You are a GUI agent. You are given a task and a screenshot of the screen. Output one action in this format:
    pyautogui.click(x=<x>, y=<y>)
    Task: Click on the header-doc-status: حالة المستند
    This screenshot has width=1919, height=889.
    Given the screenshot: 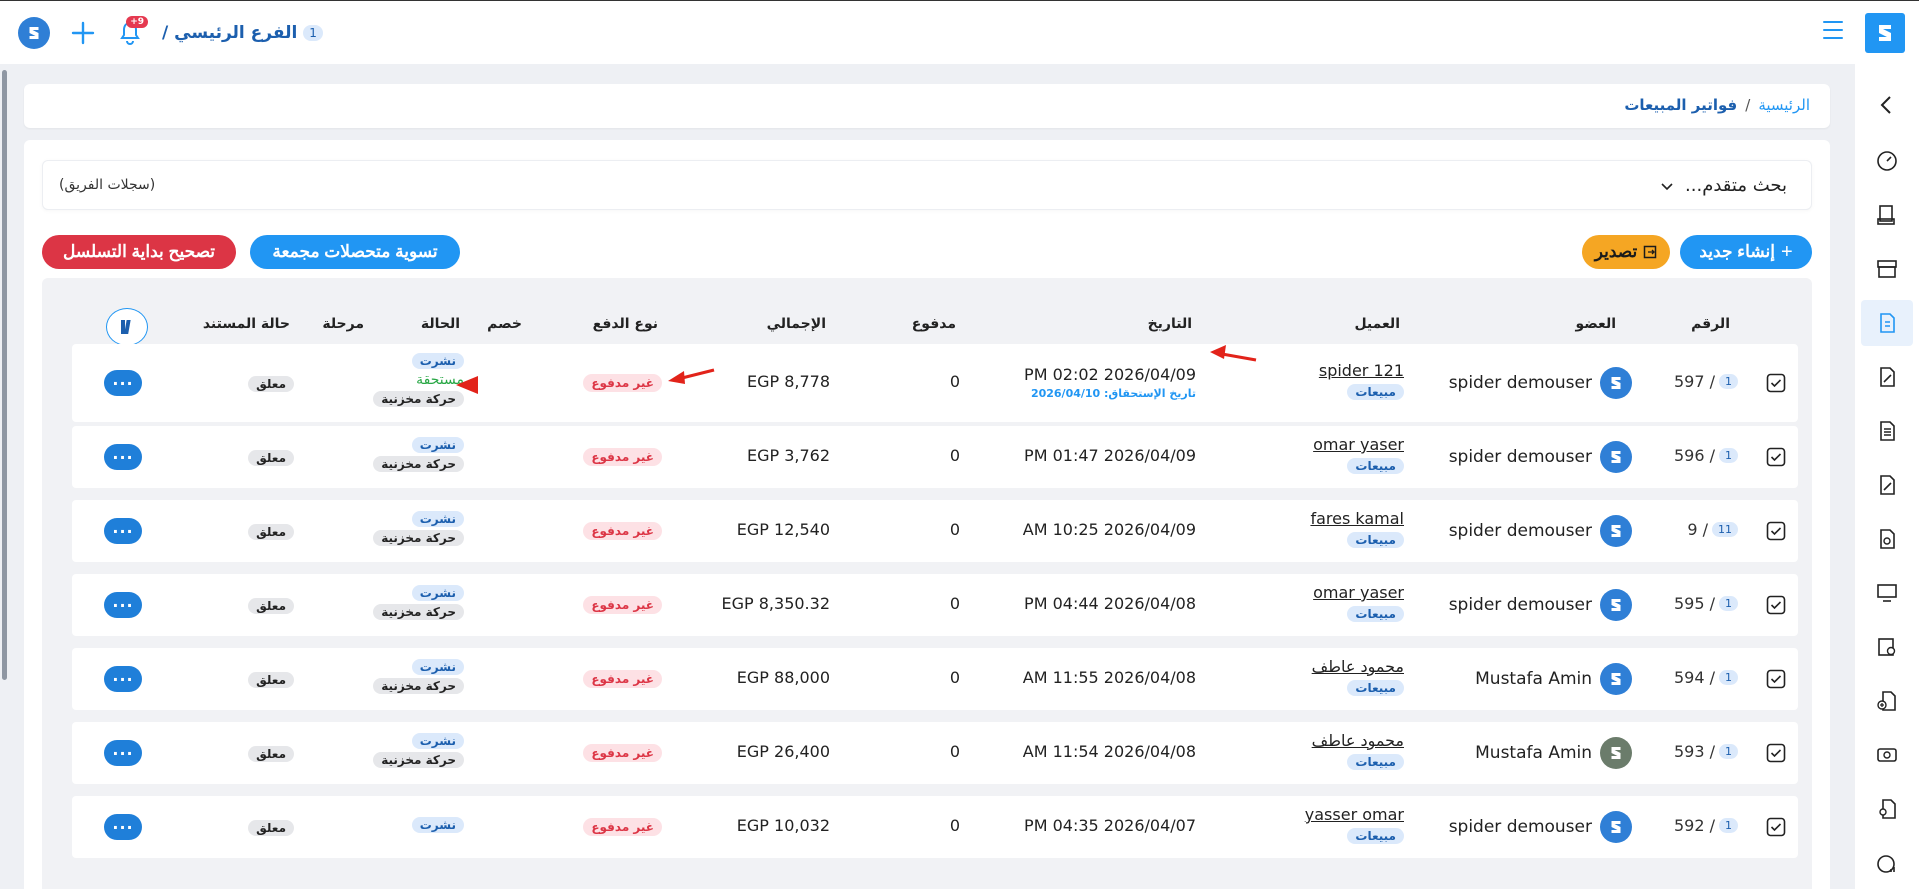 What is the action you would take?
    pyautogui.click(x=246, y=324)
    